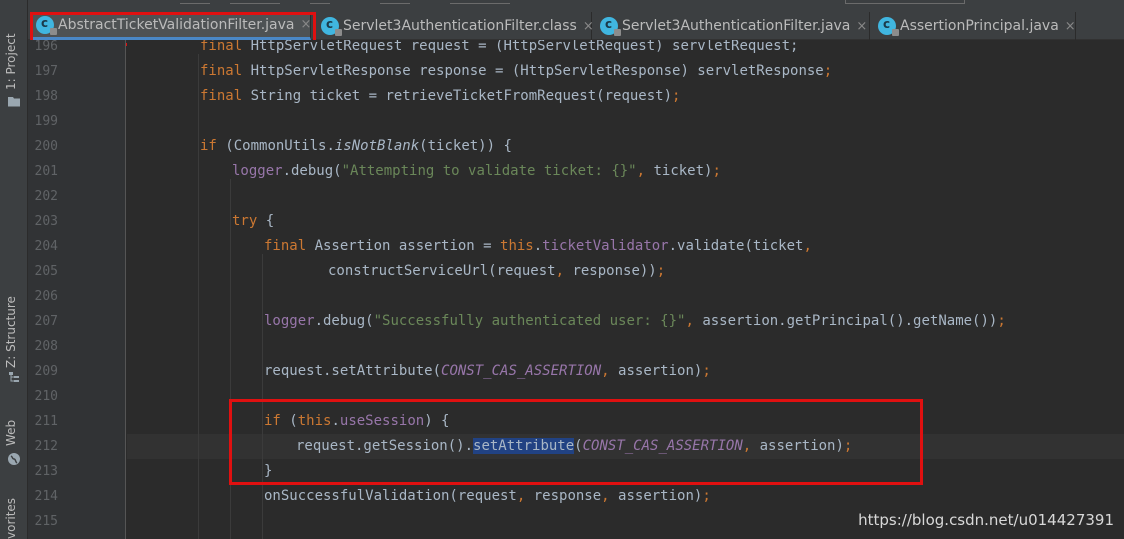 The width and height of the screenshot is (1124, 539). What do you see at coordinates (521, 371) in the screenshot?
I see `code-token: CONST_CAS_ASSERTION` at bounding box center [521, 371].